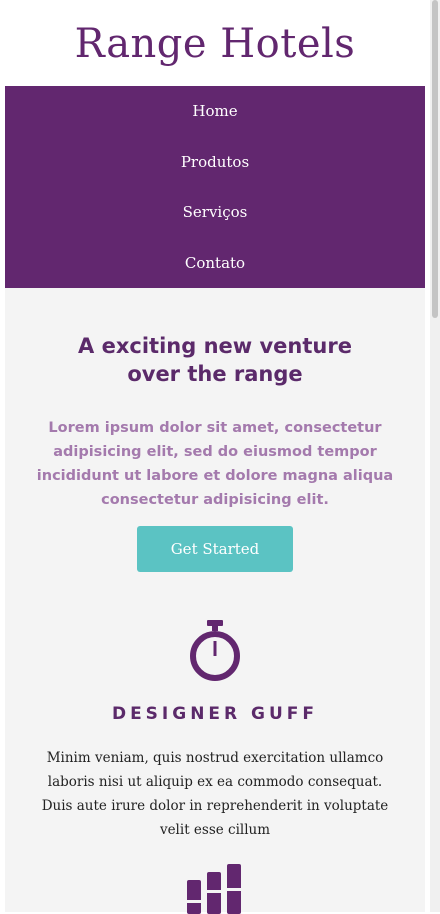  What do you see at coordinates (215, 650) in the screenshot?
I see `stopwatch-icon` at bounding box center [215, 650].